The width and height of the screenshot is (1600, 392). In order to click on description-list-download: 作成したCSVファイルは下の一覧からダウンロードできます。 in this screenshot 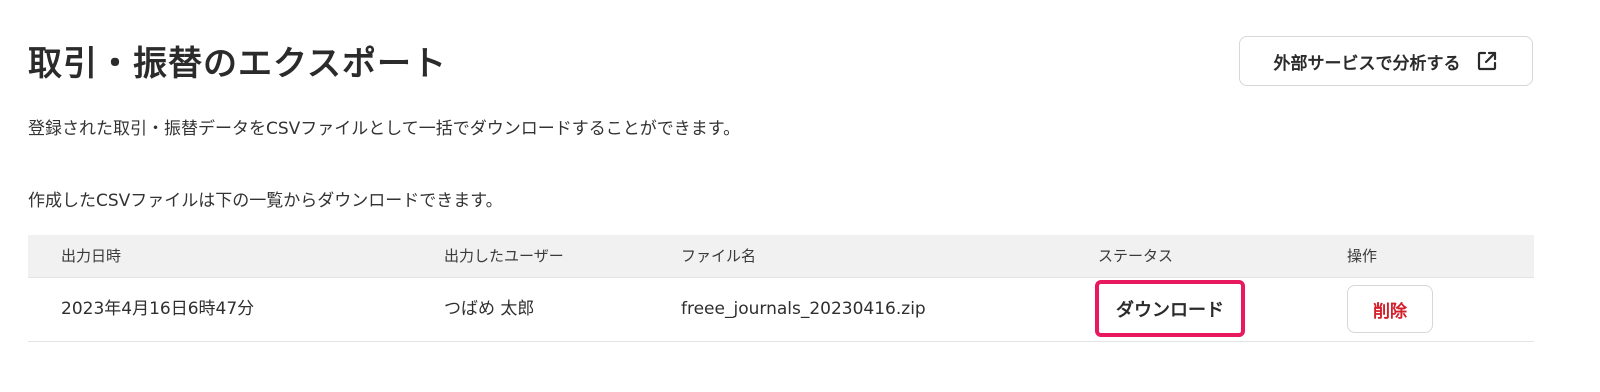, I will do `click(265, 201)`.